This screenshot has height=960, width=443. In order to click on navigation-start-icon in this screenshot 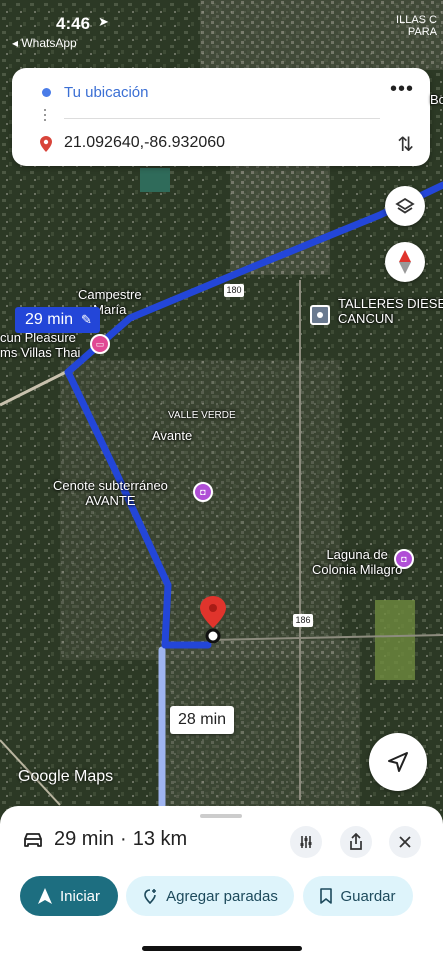, I will do `click(44, 896)`.